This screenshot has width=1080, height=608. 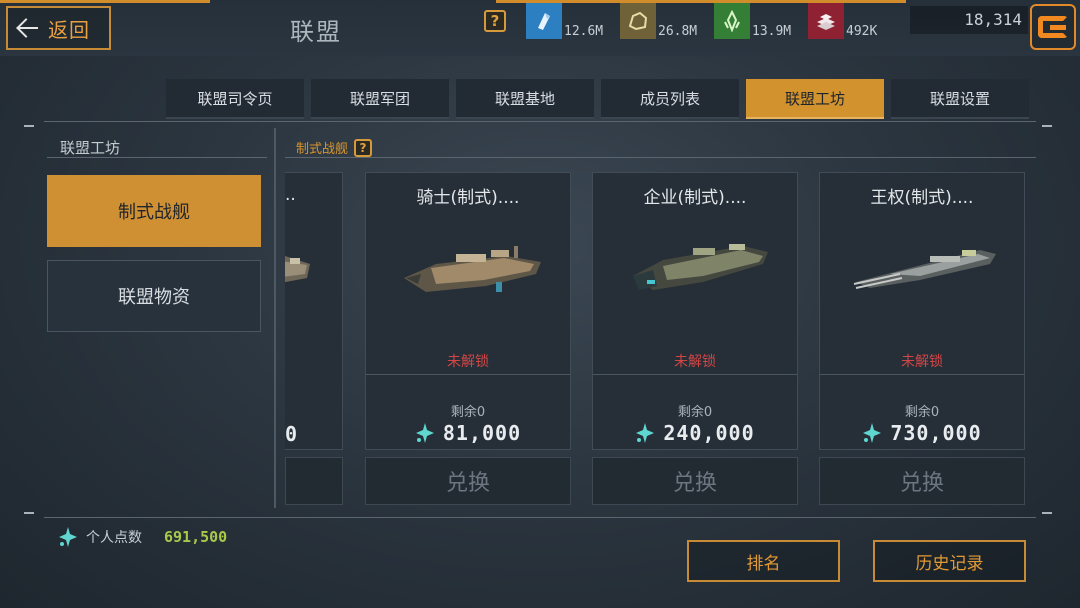 I want to click on card-price: 730,000, so click(x=936, y=433).